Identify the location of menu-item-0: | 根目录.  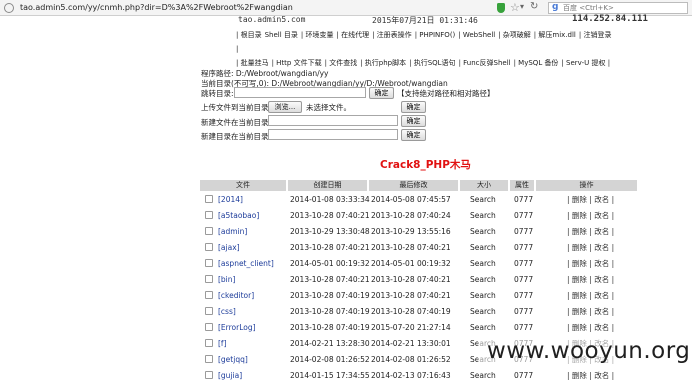
(249, 35).